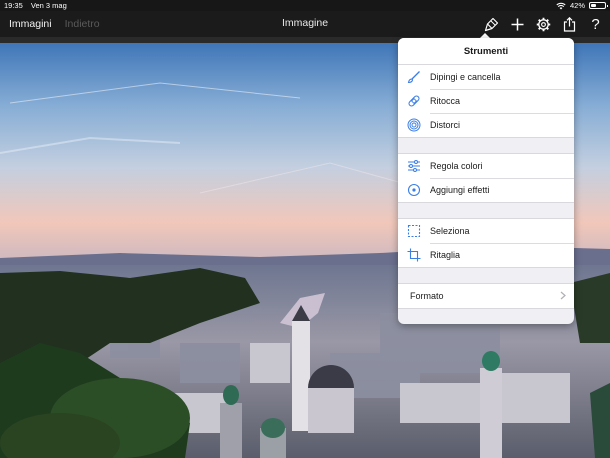 Image resolution: width=610 pixels, height=458 pixels. I want to click on brush-icon, so click(491, 24).